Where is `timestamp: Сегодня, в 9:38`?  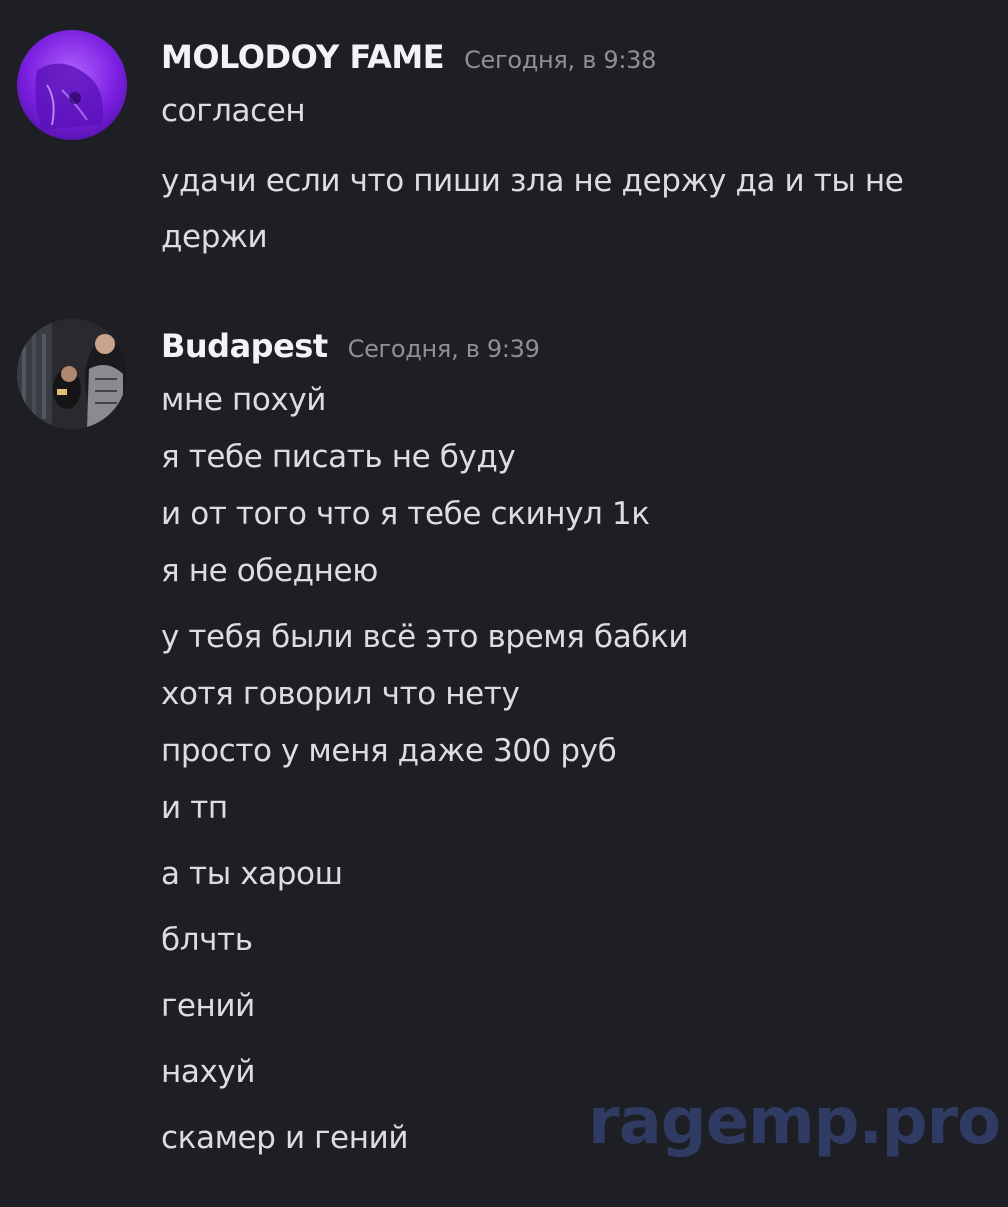 timestamp: Сегодня, в 9:38 is located at coordinates (560, 60).